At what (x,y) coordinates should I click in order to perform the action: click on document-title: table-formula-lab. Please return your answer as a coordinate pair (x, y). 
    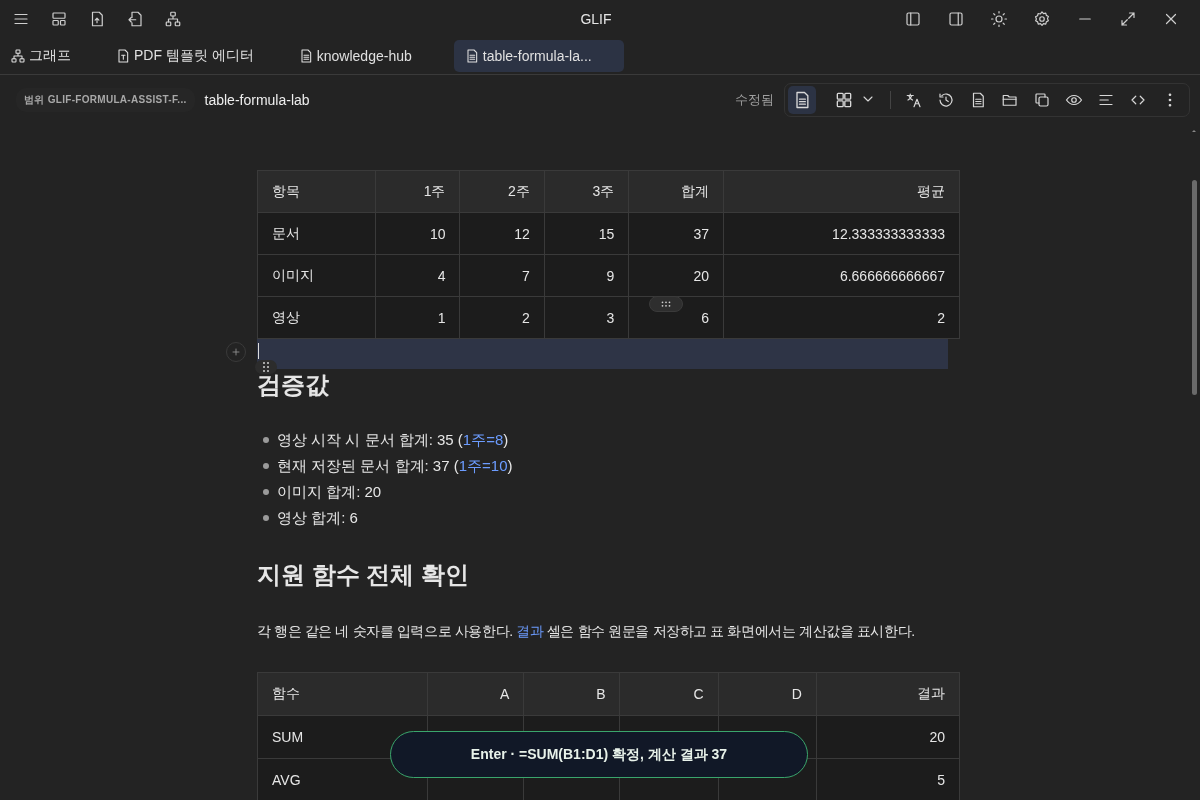
    Looking at the image, I should click on (257, 100).